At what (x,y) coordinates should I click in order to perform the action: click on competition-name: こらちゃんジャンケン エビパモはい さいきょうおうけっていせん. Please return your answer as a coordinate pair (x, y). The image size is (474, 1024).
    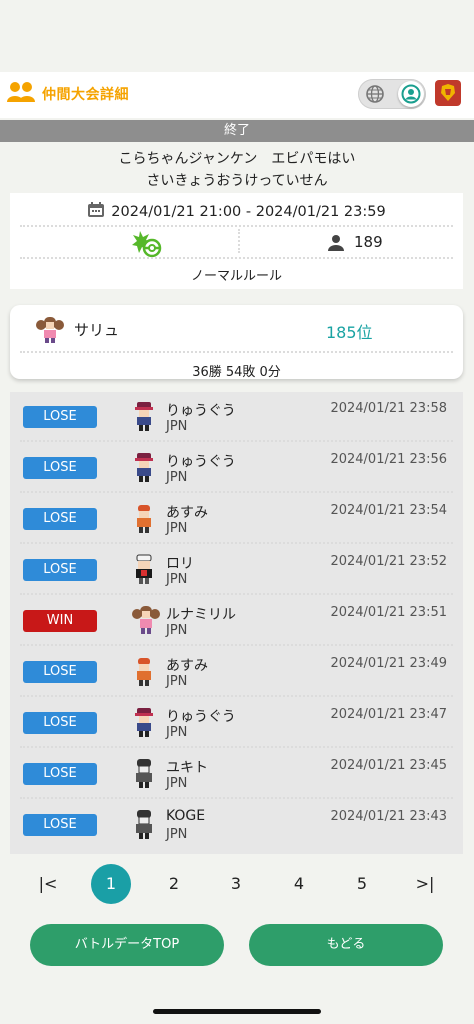
    Looking at the image, I should click on (237, 170).